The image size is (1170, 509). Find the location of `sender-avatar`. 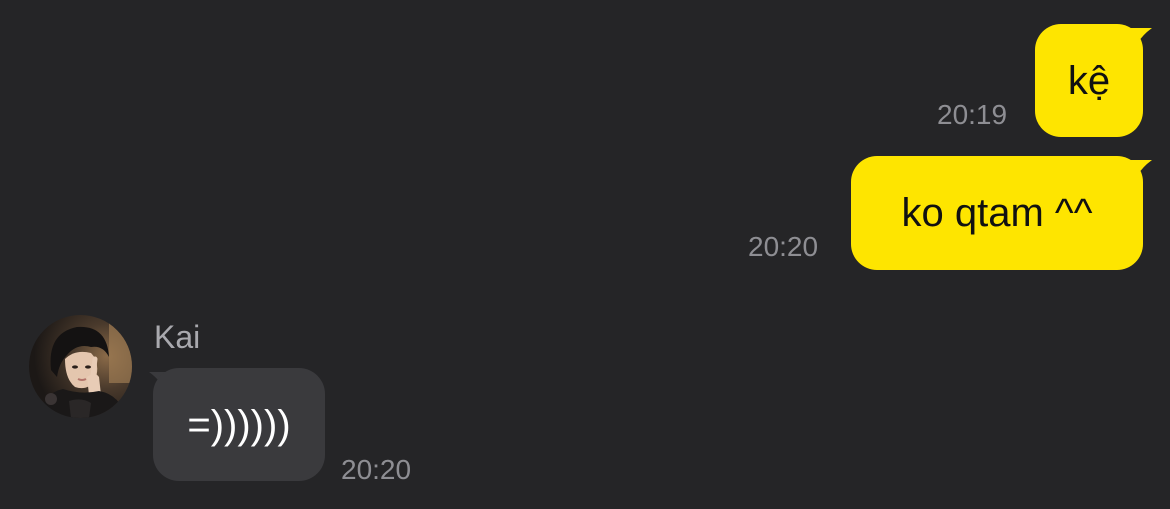

sender-avatar is located at coordinates (80, 366).